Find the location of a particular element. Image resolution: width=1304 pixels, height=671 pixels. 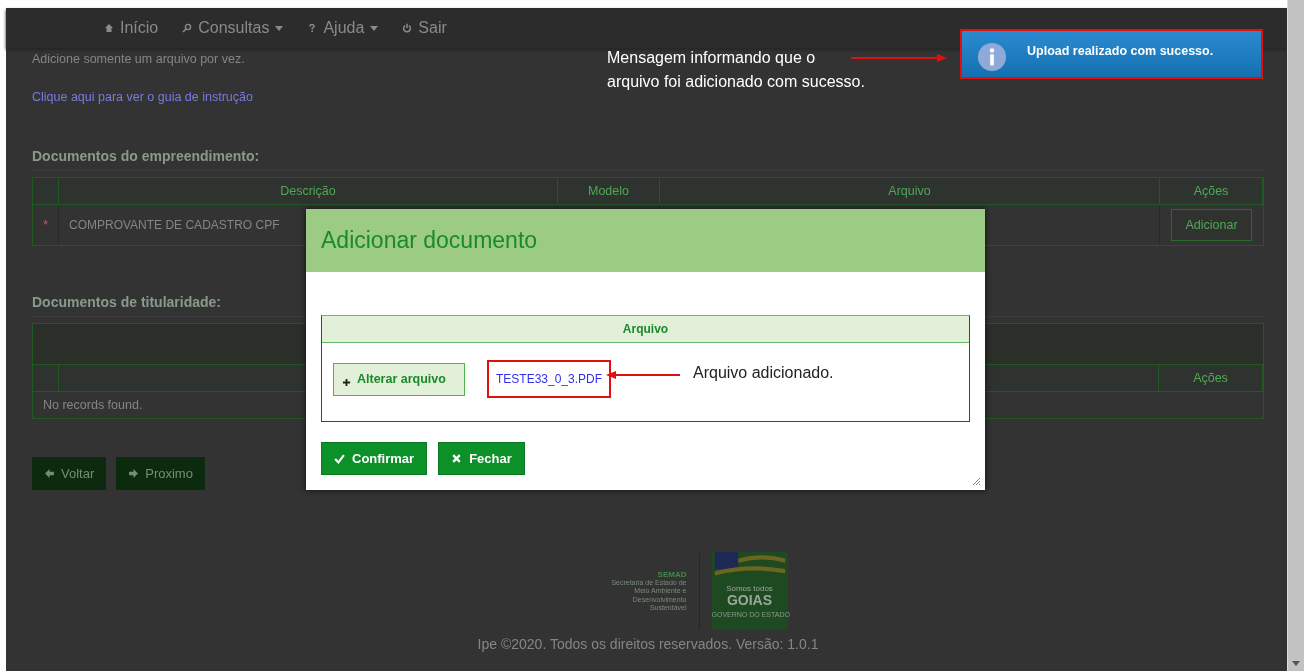

scrollbar is located at coordinates (1295, 335).